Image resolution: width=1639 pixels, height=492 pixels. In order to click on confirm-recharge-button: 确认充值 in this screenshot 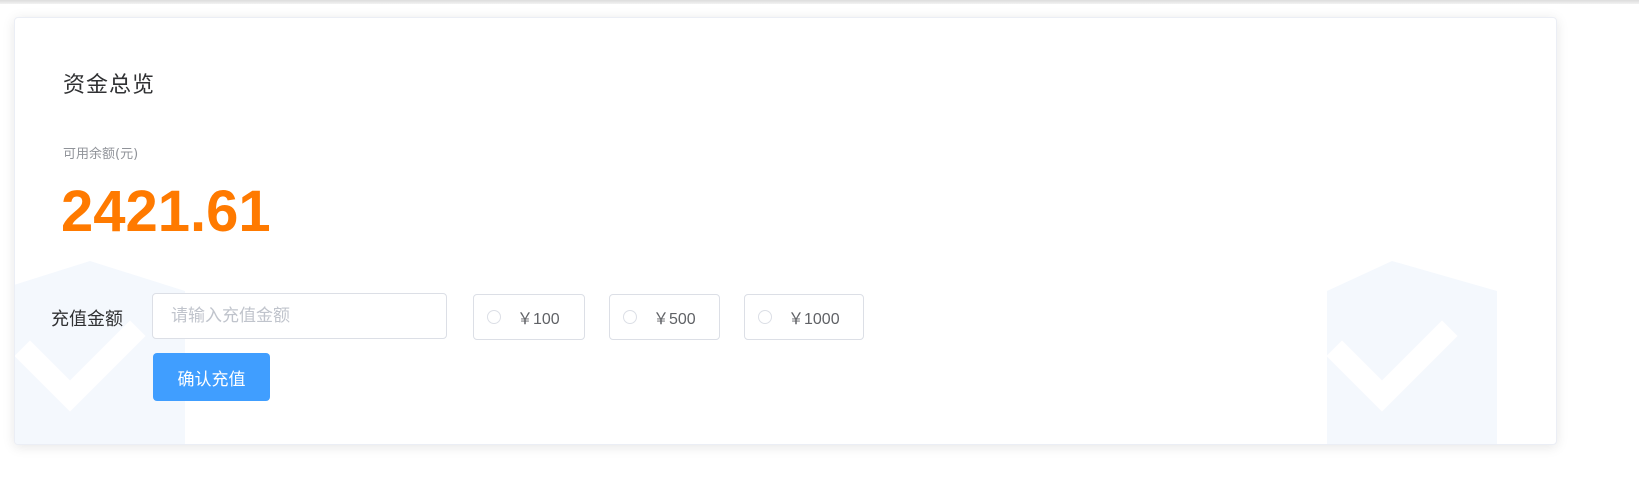, I will do `click(211, 377)`.